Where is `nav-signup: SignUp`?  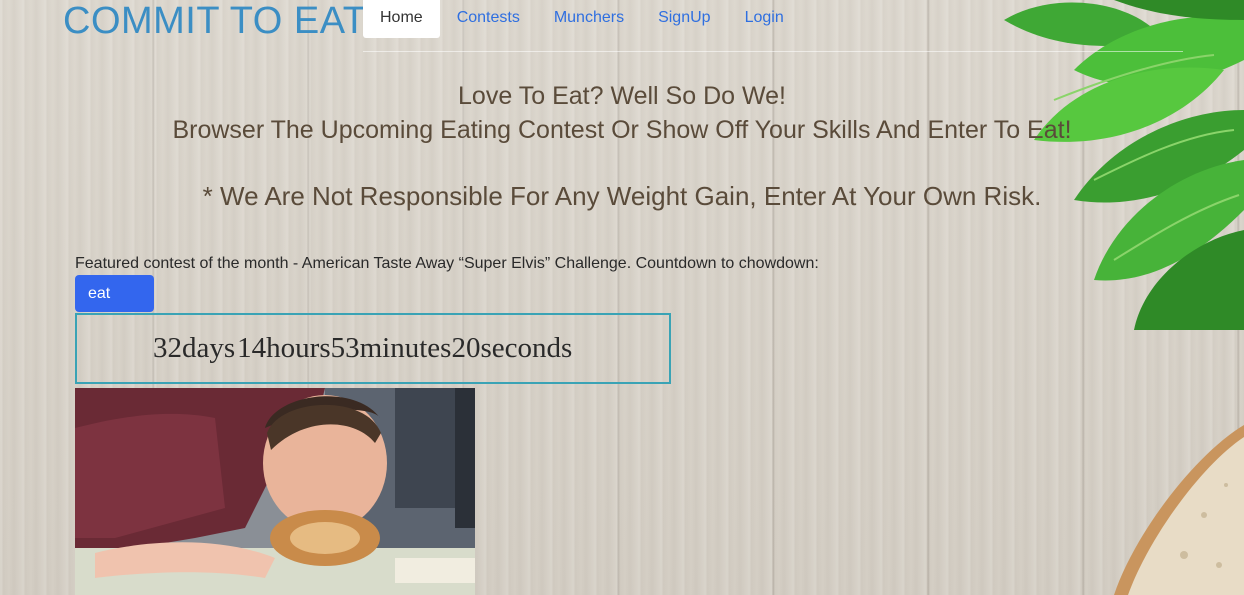 nav-signup: SignUp is located at coordinates (684, 19).